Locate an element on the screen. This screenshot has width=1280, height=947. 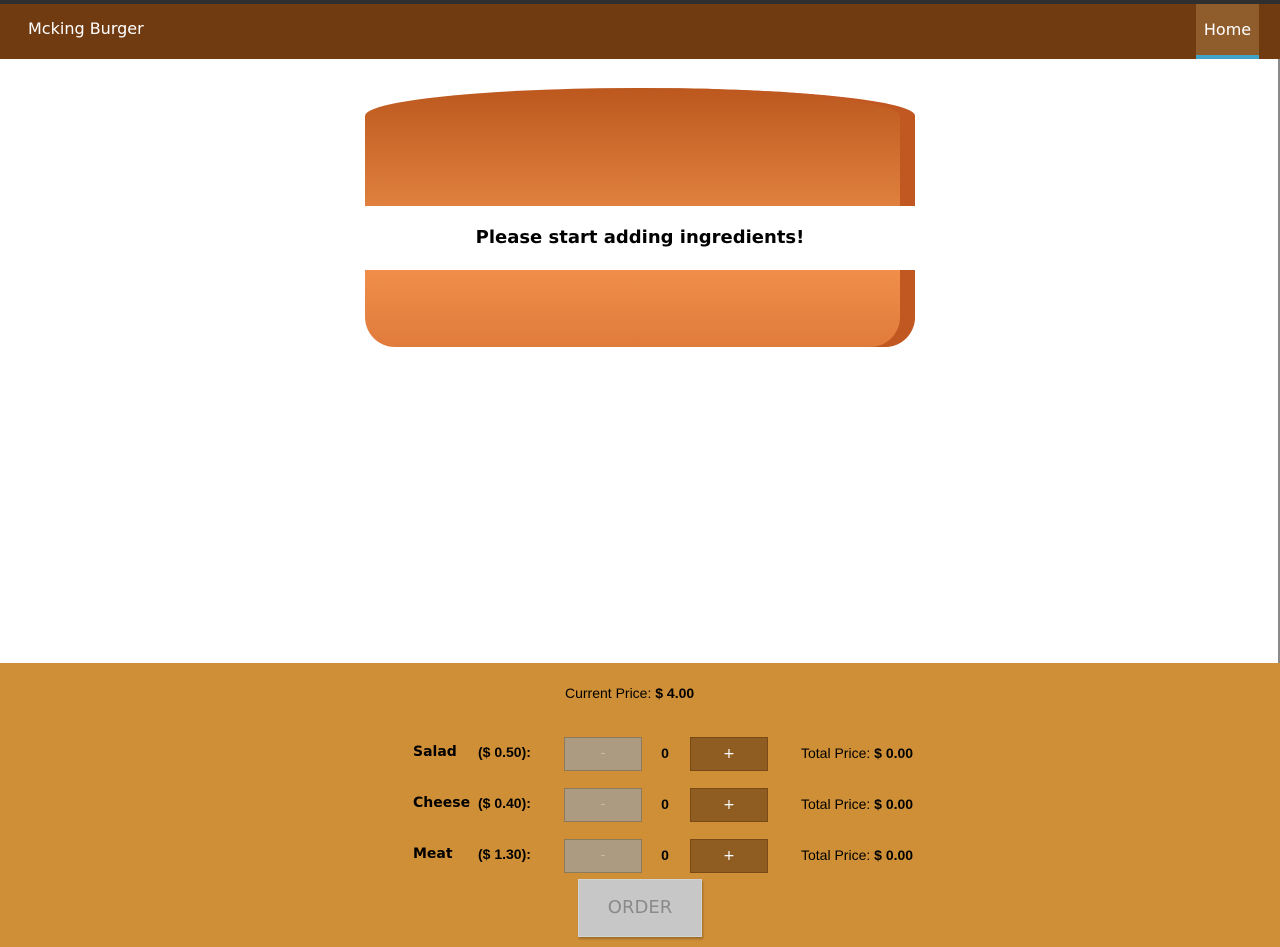
burger: Please start adding ingredients! is located at coordinates (640, 217).